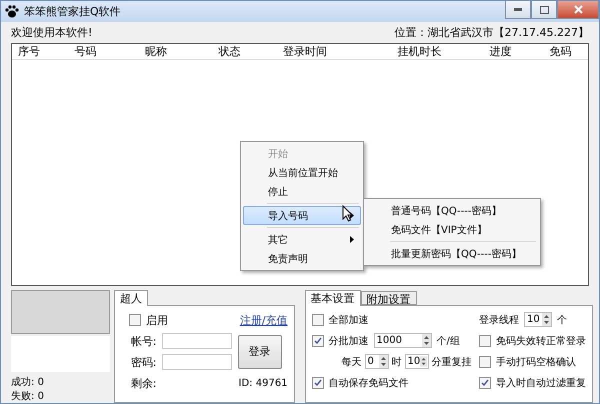 The image size is (600, 404). What do you see at coordinates (388, 297) in the screenshot?
I see `tab: 附加设置` at bounding box center [388, 297].